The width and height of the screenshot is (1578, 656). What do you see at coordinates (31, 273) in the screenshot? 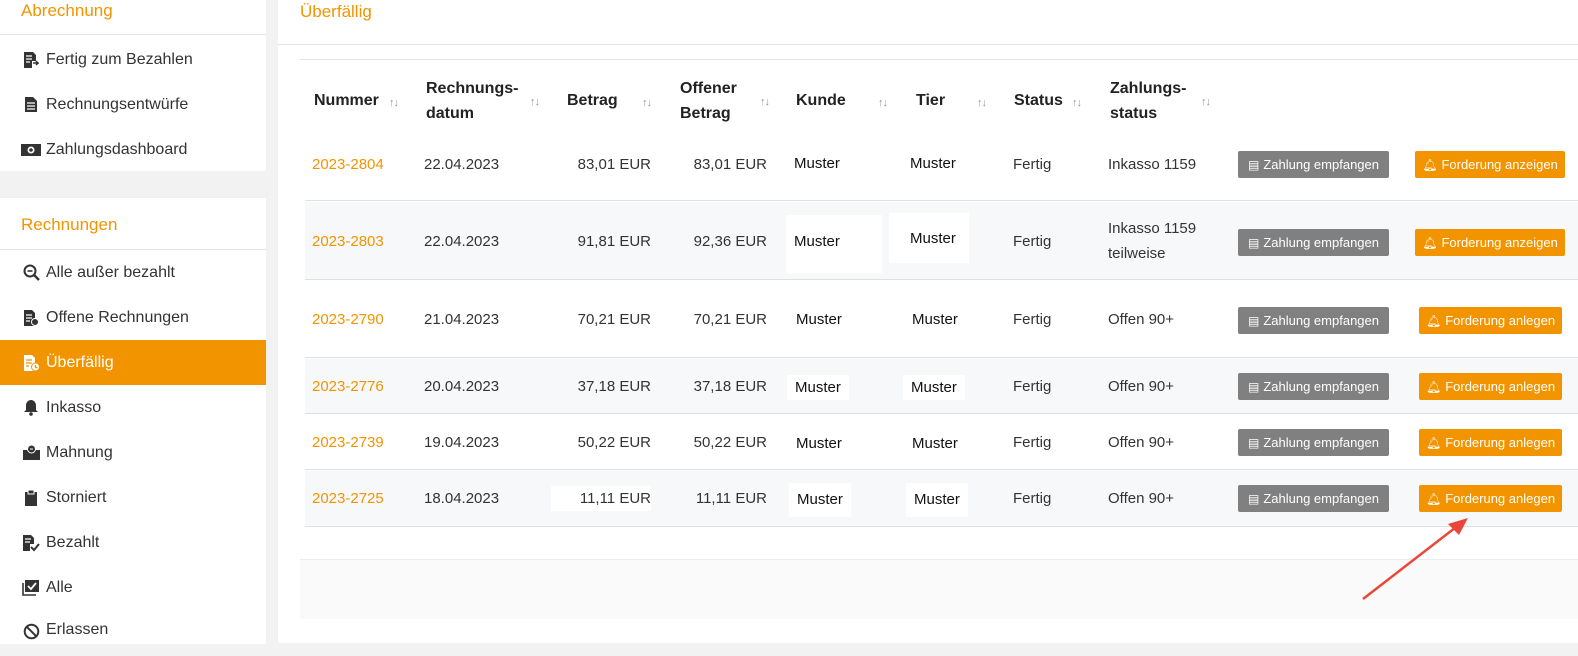
I see `search-icon` at bounding box center [31, 273].